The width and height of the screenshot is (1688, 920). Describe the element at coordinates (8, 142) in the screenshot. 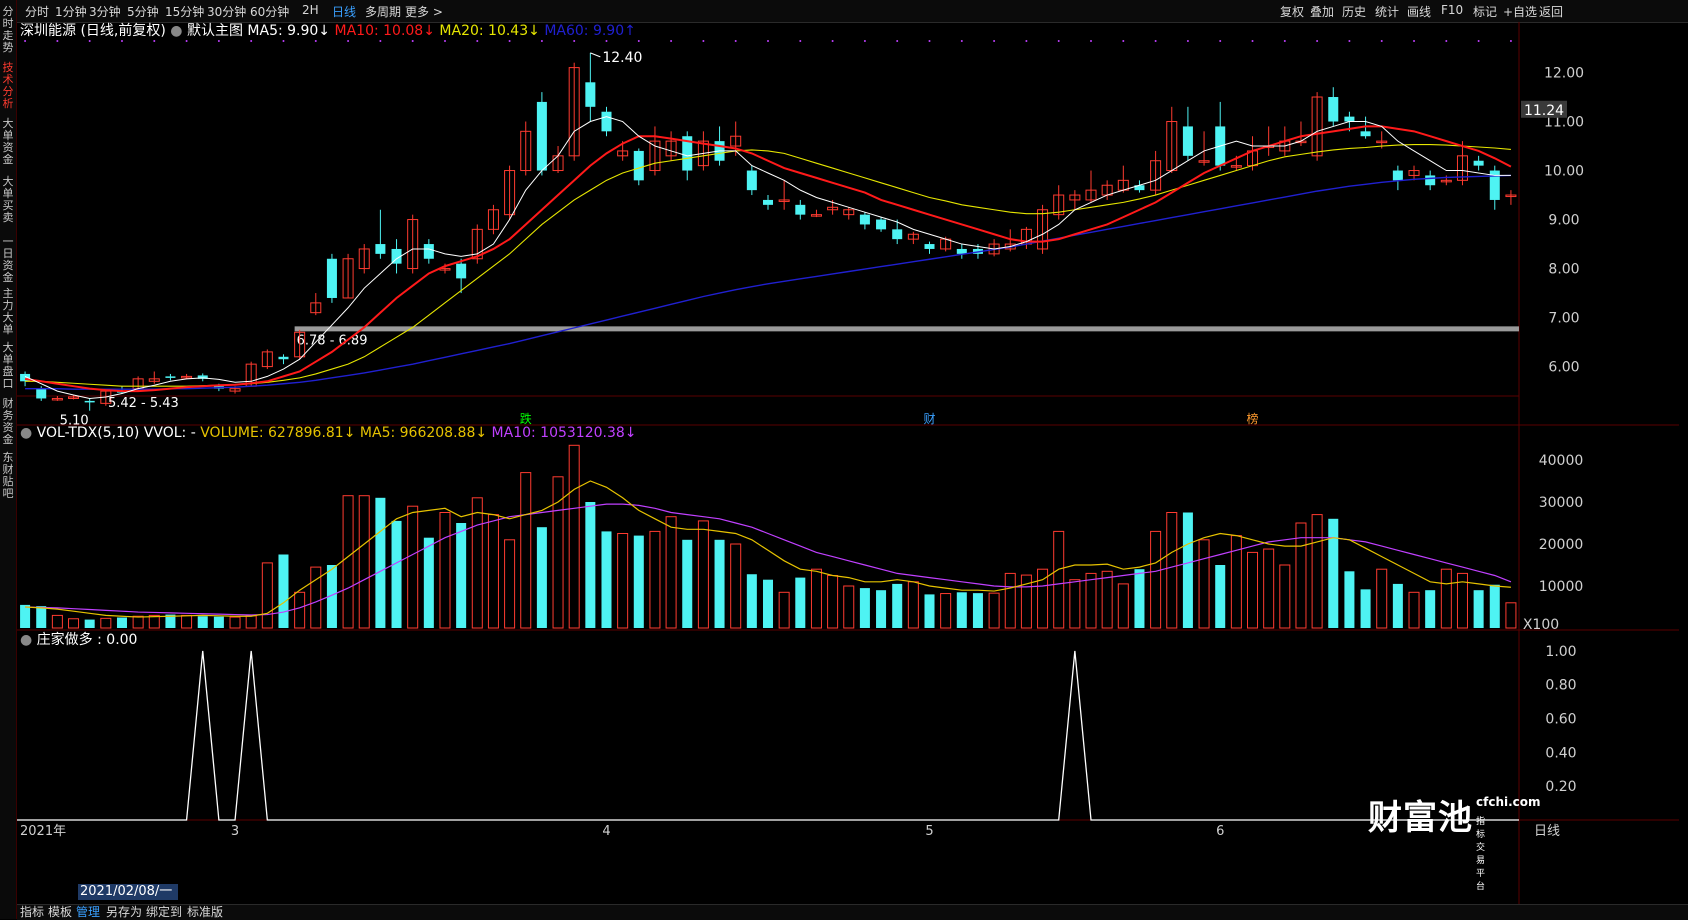

I see `sidebar-item-2: 大单资金` at that location.